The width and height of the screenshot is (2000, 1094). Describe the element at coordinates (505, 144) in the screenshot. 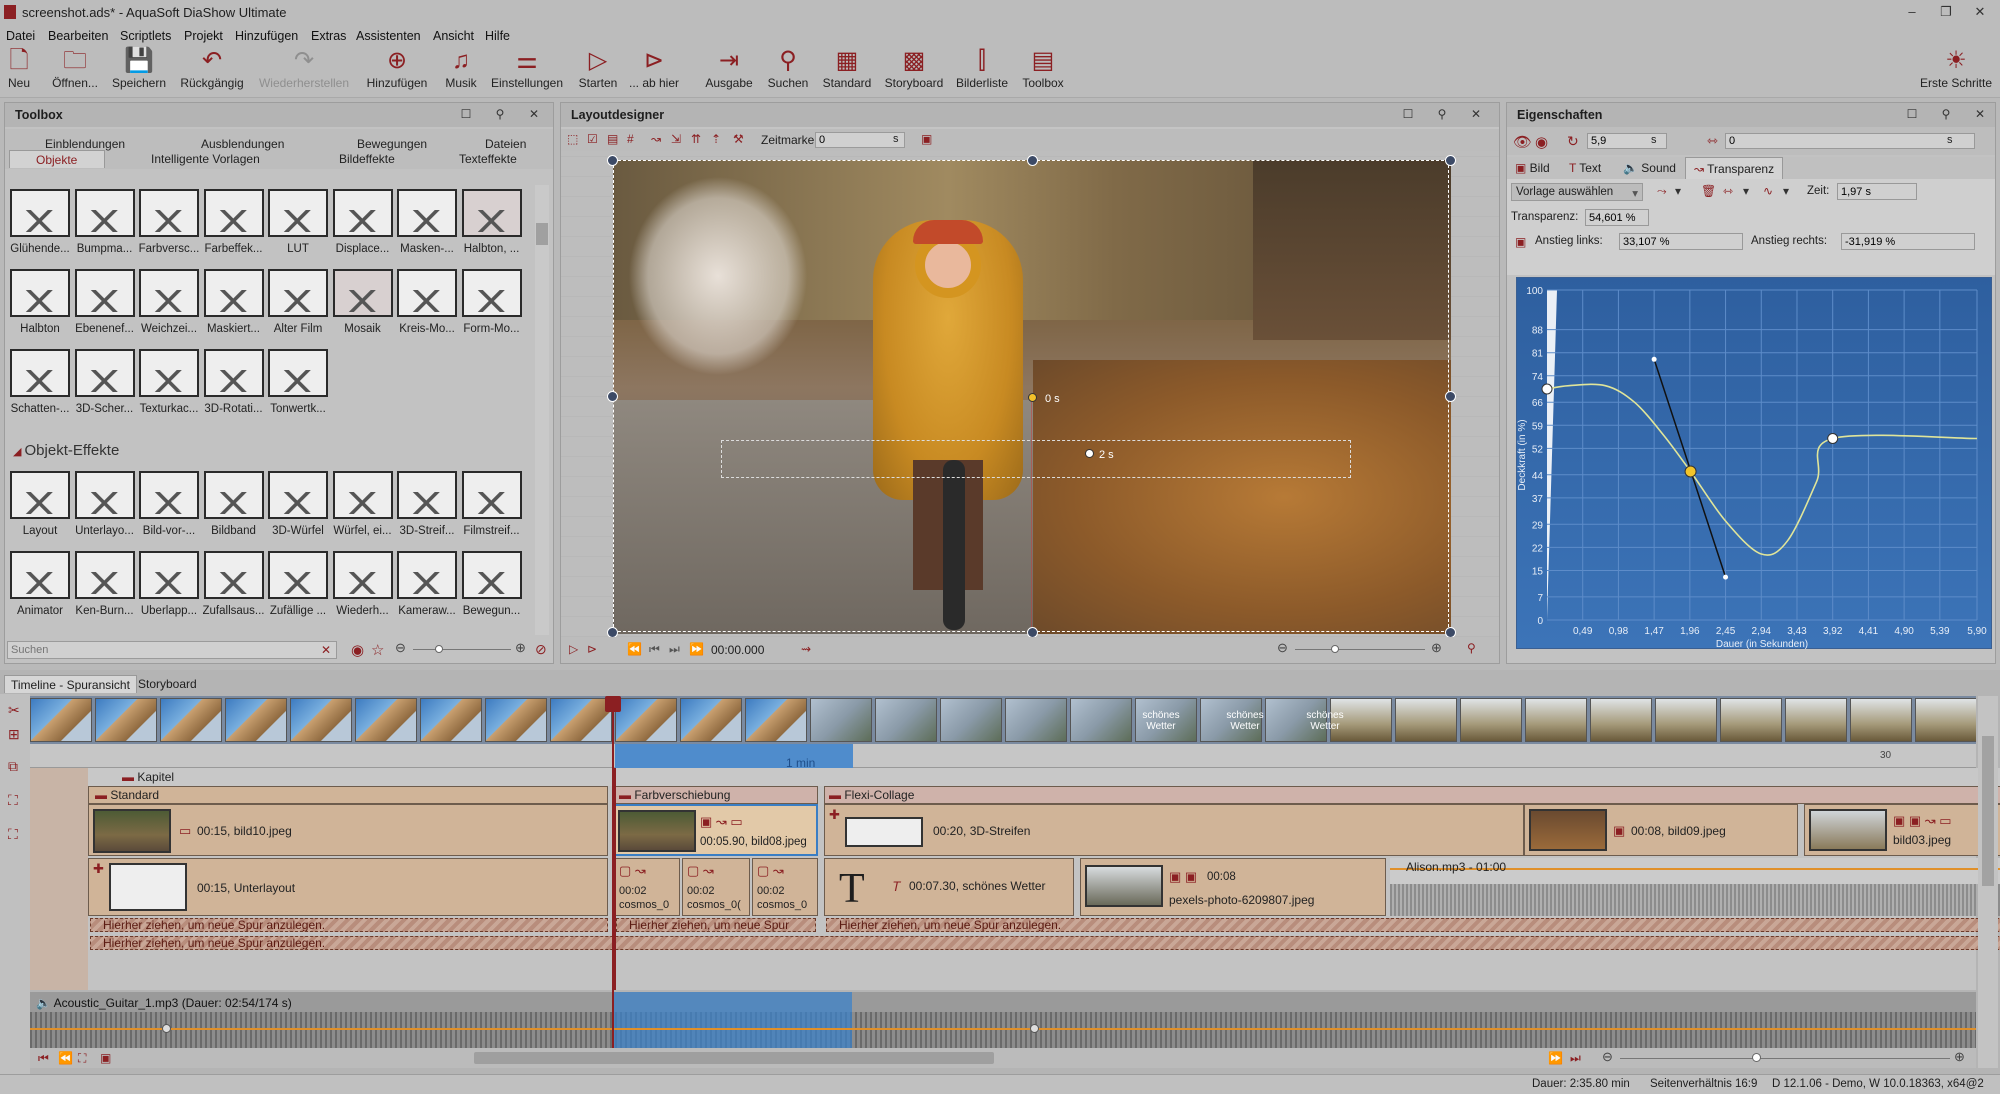

I see `tab-dateien: Dateien` at that location.